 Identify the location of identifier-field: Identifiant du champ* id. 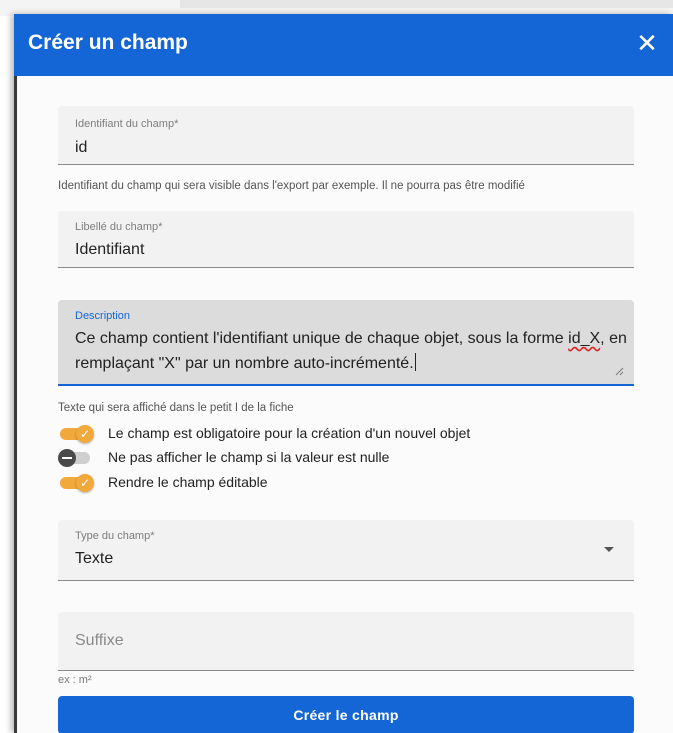
(346, 135).